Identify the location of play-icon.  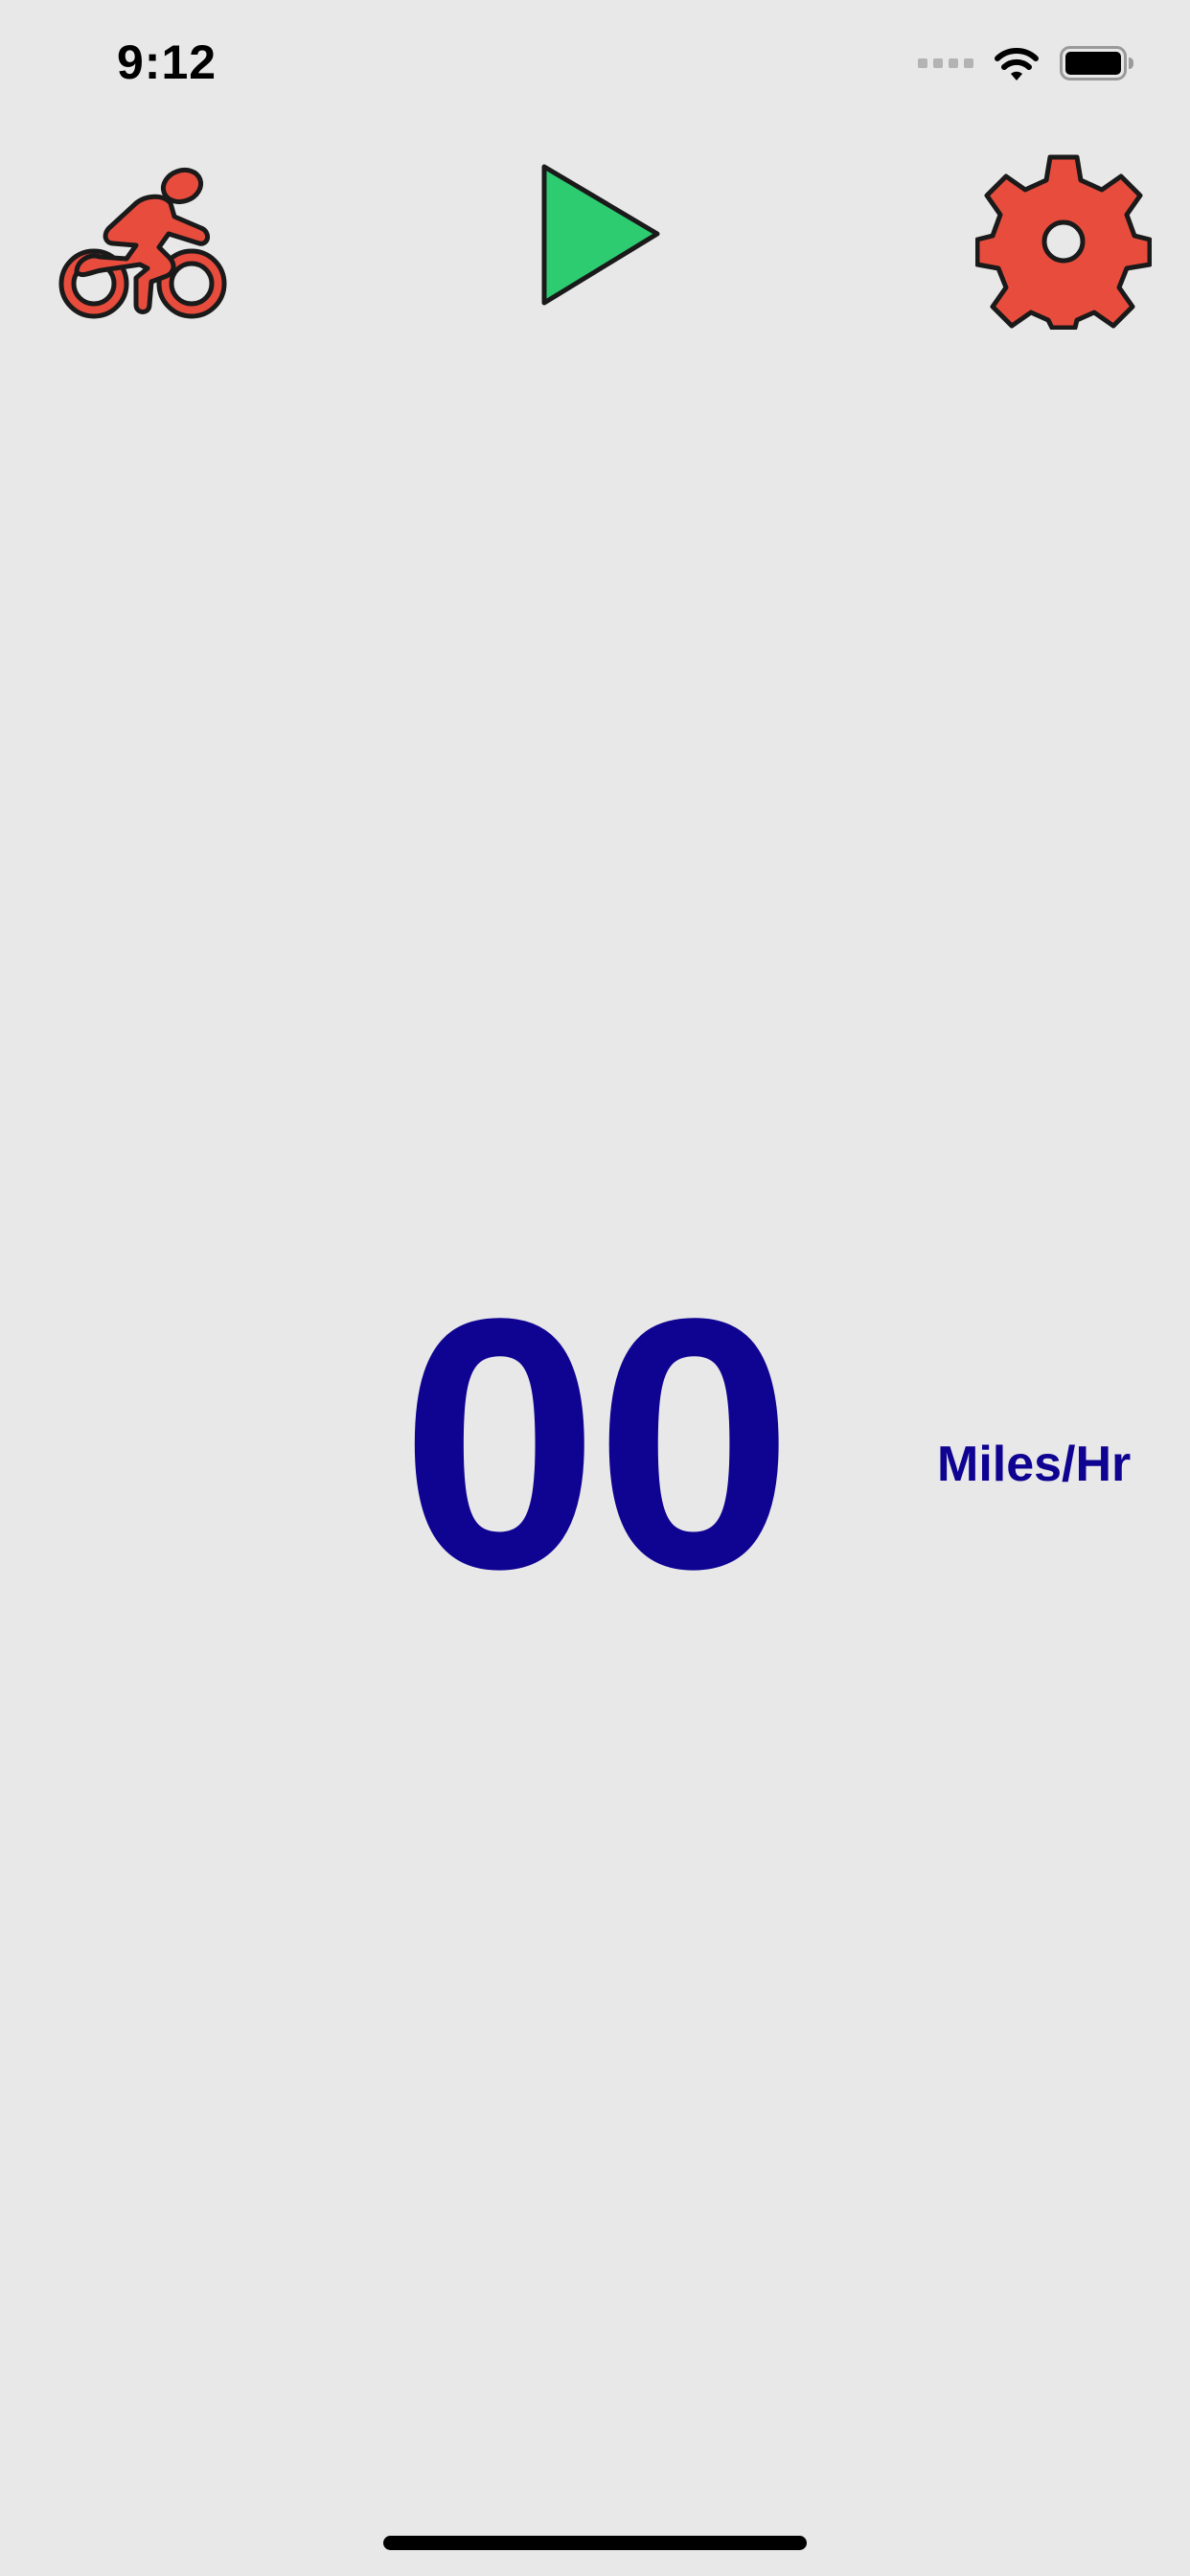
(601, 235).